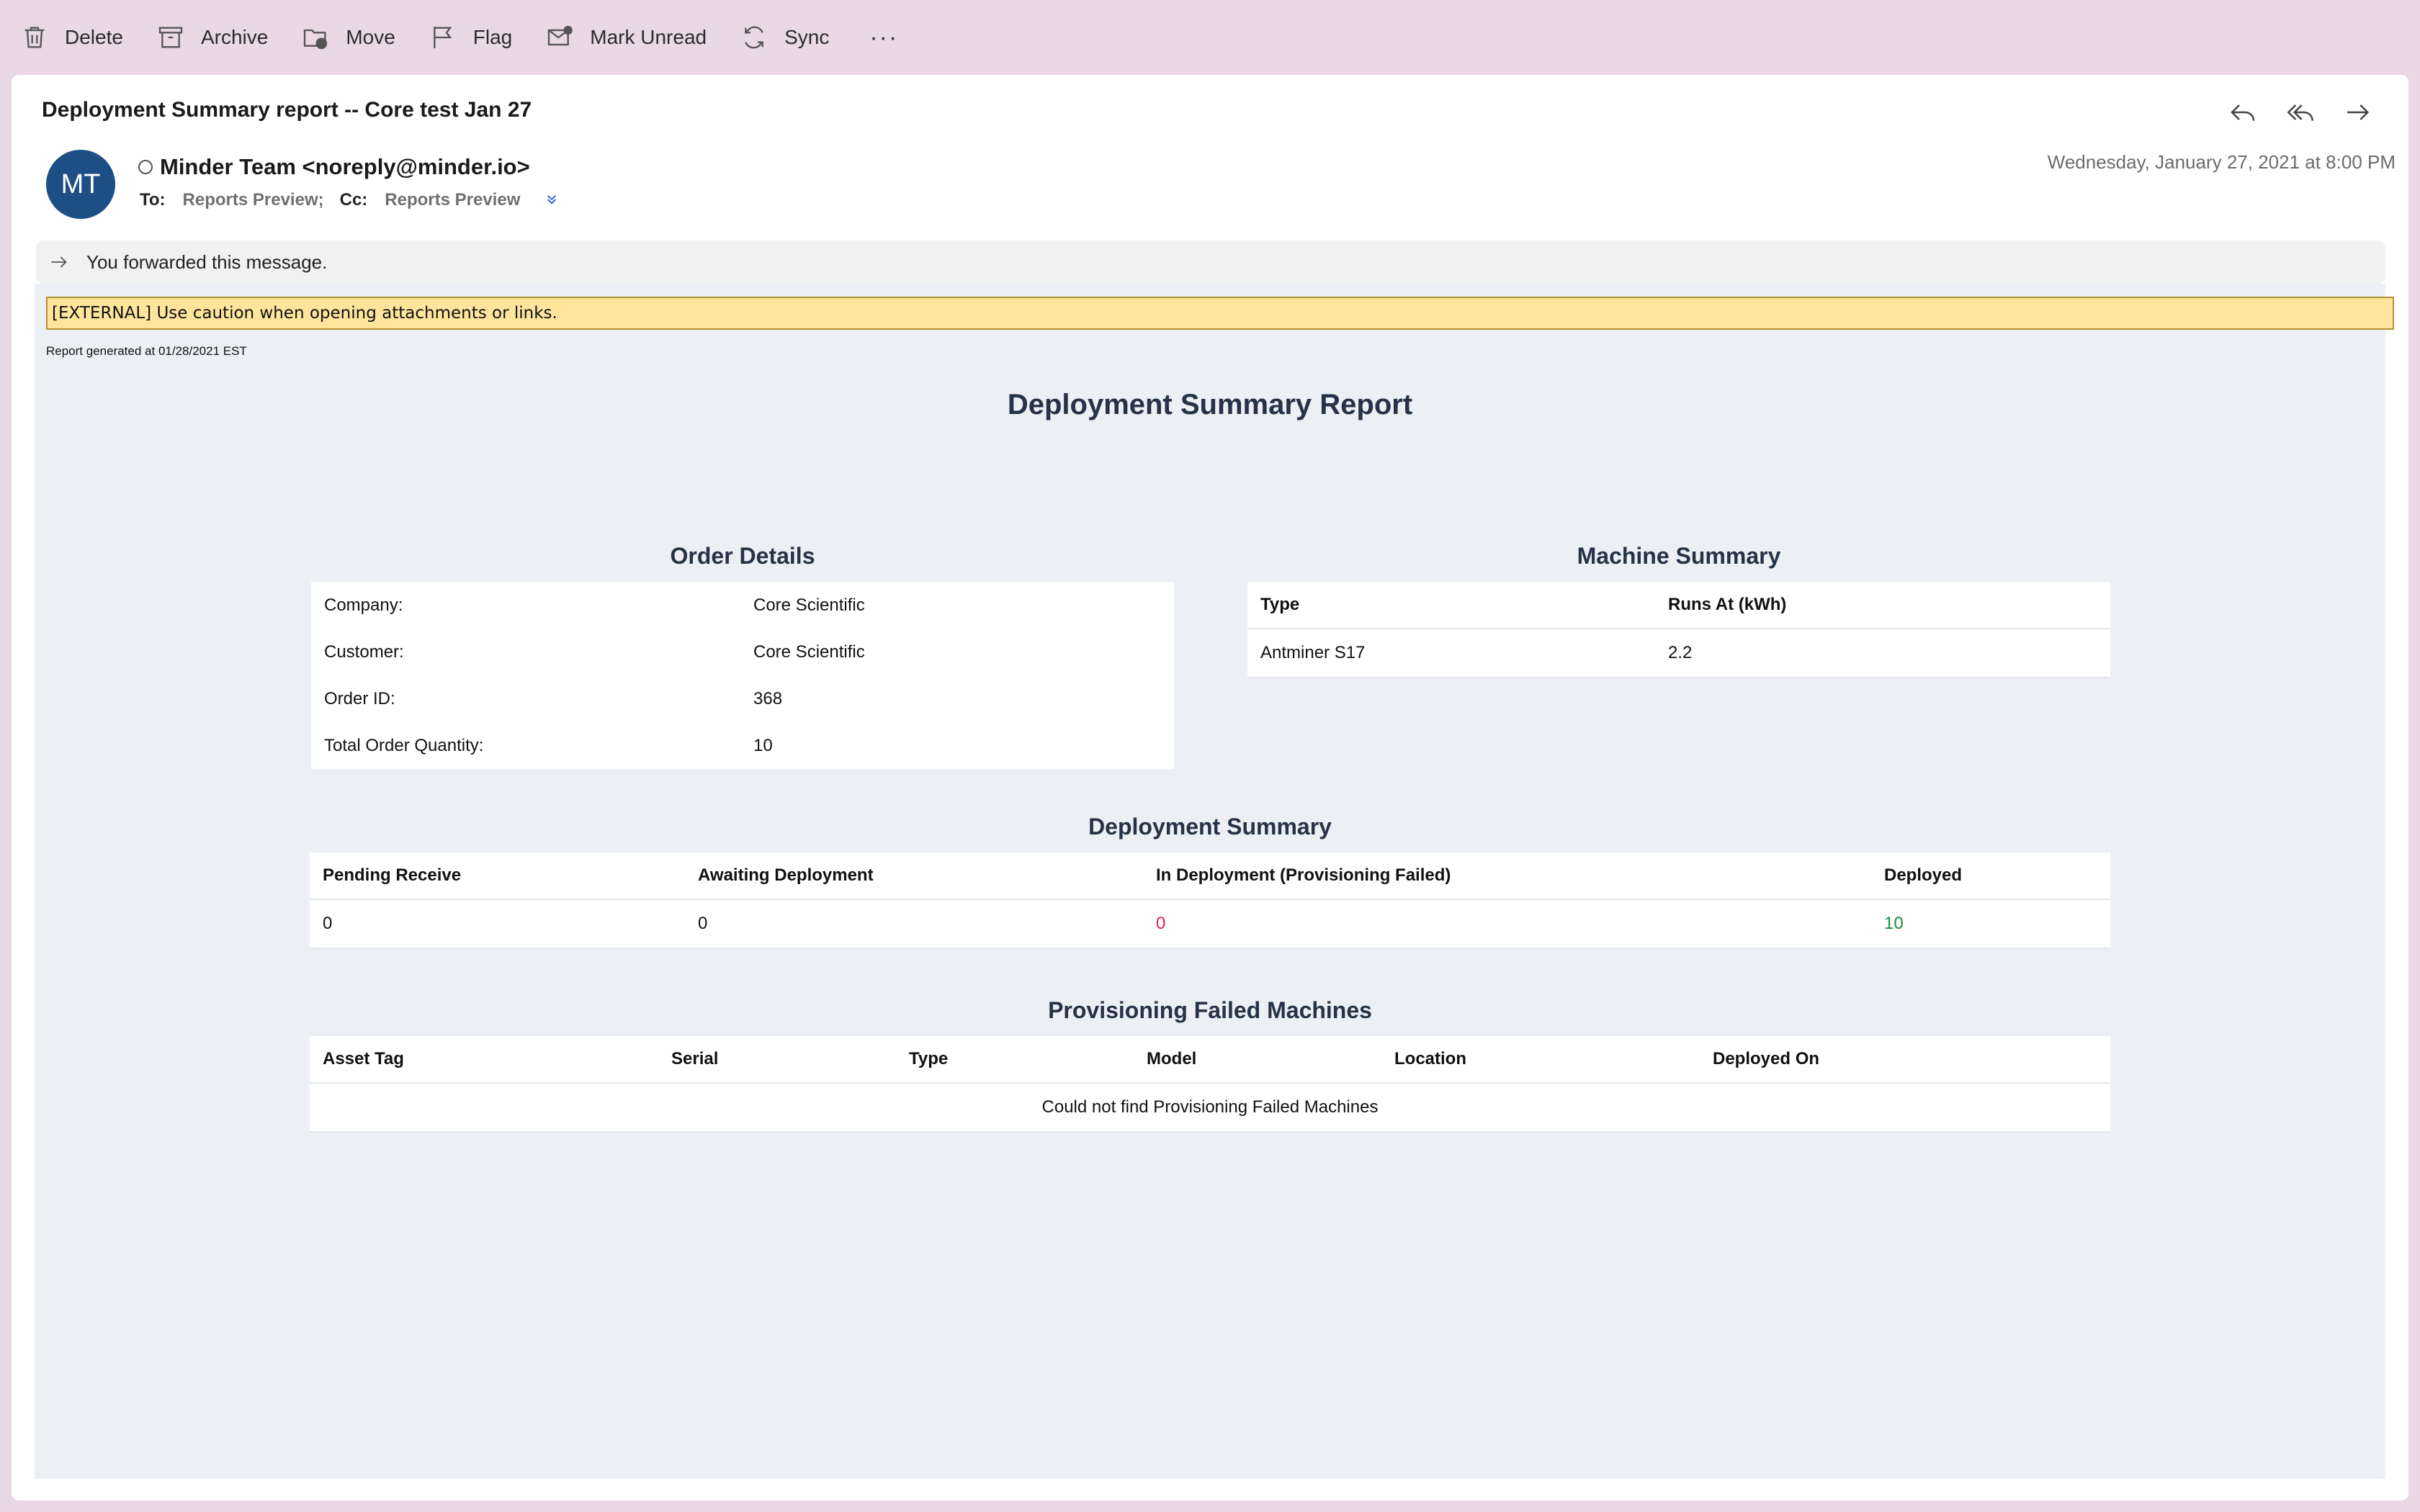 This screenshot has height=1512, width=2420. What do you see at coordinates (153, 200) in the screenshot?
I see `to-label: To:` at bounding box center [153, 200].